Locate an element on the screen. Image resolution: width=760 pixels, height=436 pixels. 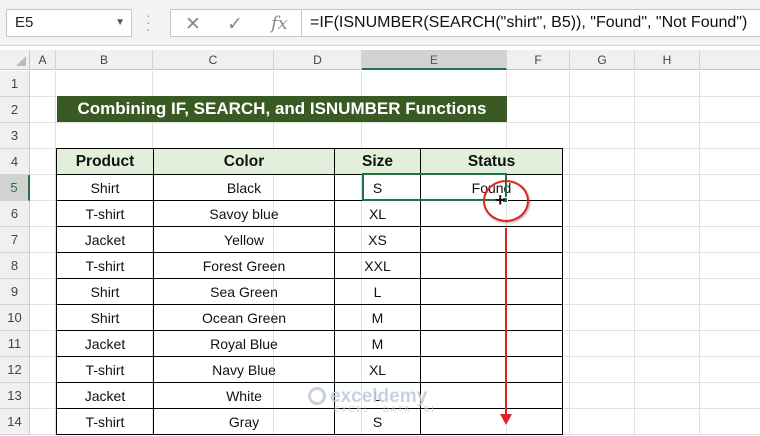
cell-size: L is located at coordinates (377, 291).